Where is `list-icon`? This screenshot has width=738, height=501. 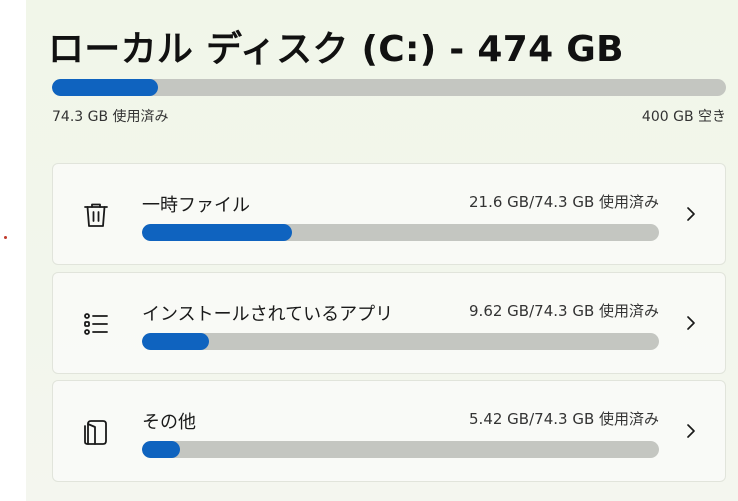 list-icon is located at coordinates (96, 324).